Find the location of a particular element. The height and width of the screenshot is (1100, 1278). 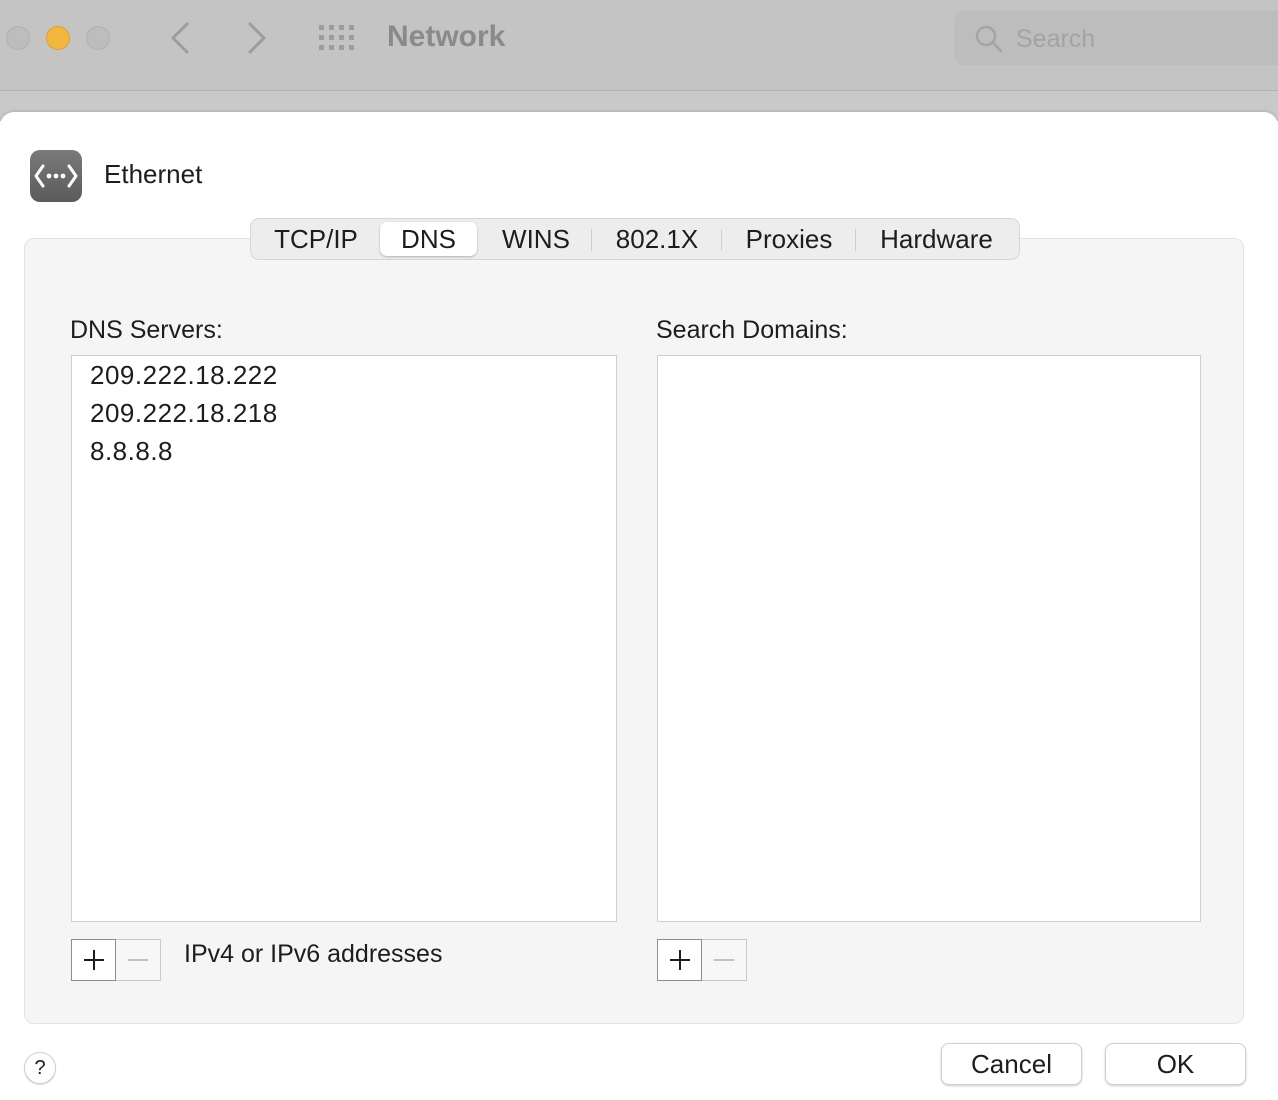

ok-button: OK is located at coordinates (1175, 1064).